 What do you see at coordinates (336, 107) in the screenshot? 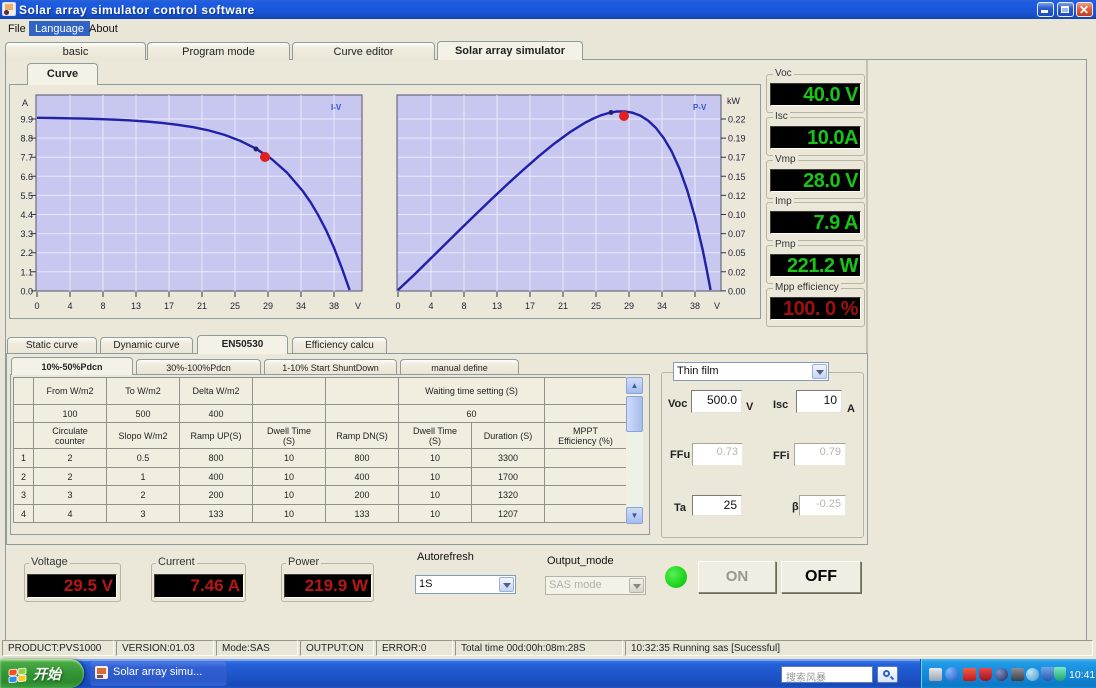
I see `svg-text: I-V` at bounding box center [336, 107].